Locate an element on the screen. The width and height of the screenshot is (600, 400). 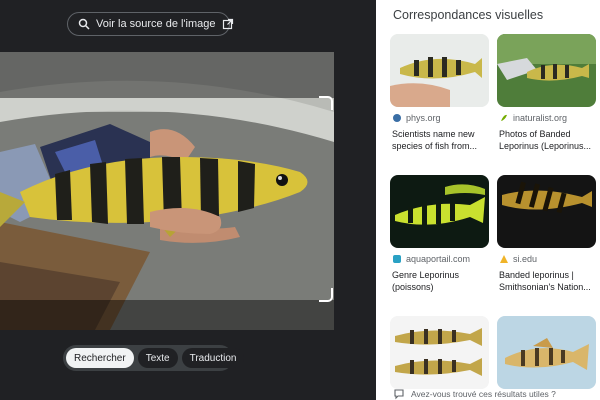
aquaportail-favicon-icon is located at coordinates (397, 259).